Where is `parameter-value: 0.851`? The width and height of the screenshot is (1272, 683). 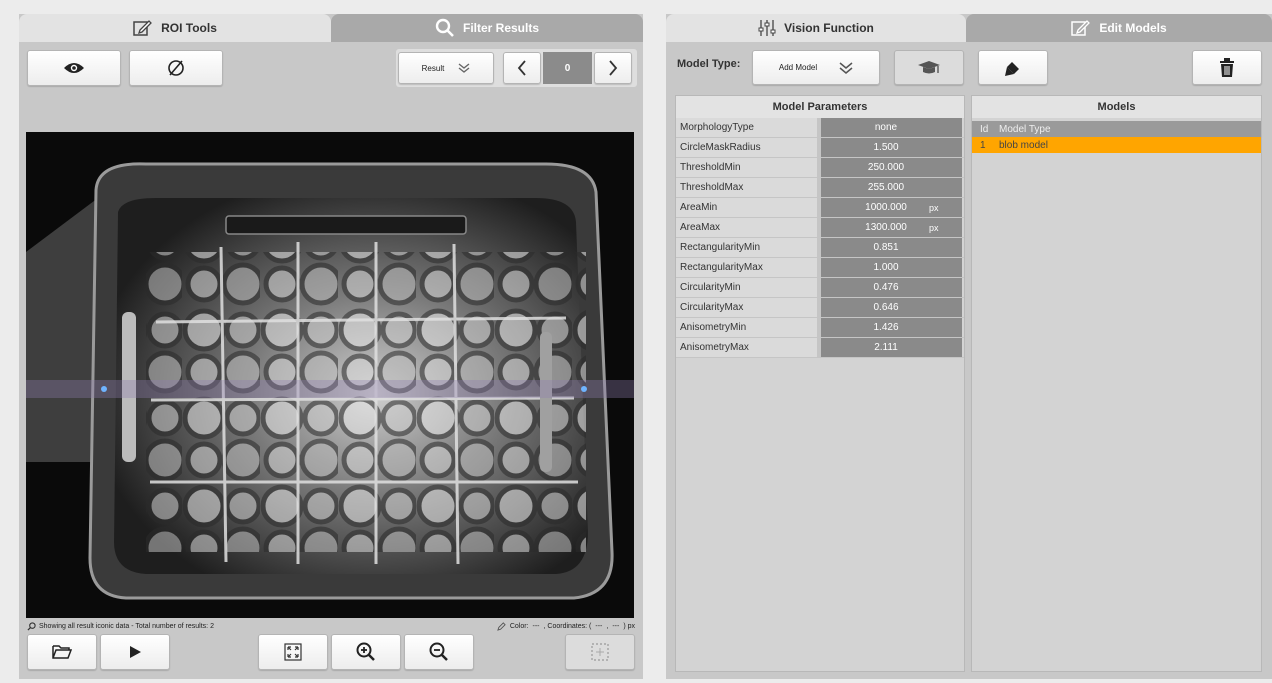
parameter-value: 0.851 is located at coordinates (873, 247).